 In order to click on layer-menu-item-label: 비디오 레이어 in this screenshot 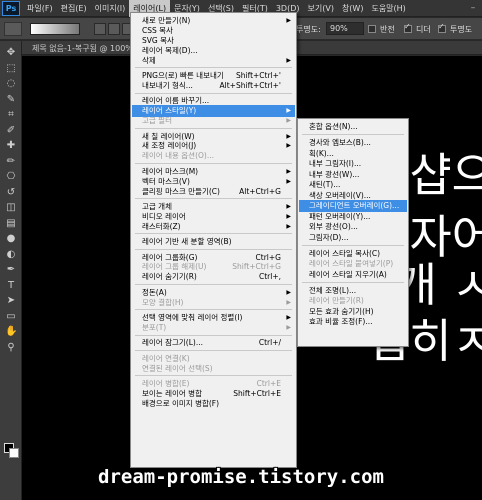, I will do `click(164, 216)`.